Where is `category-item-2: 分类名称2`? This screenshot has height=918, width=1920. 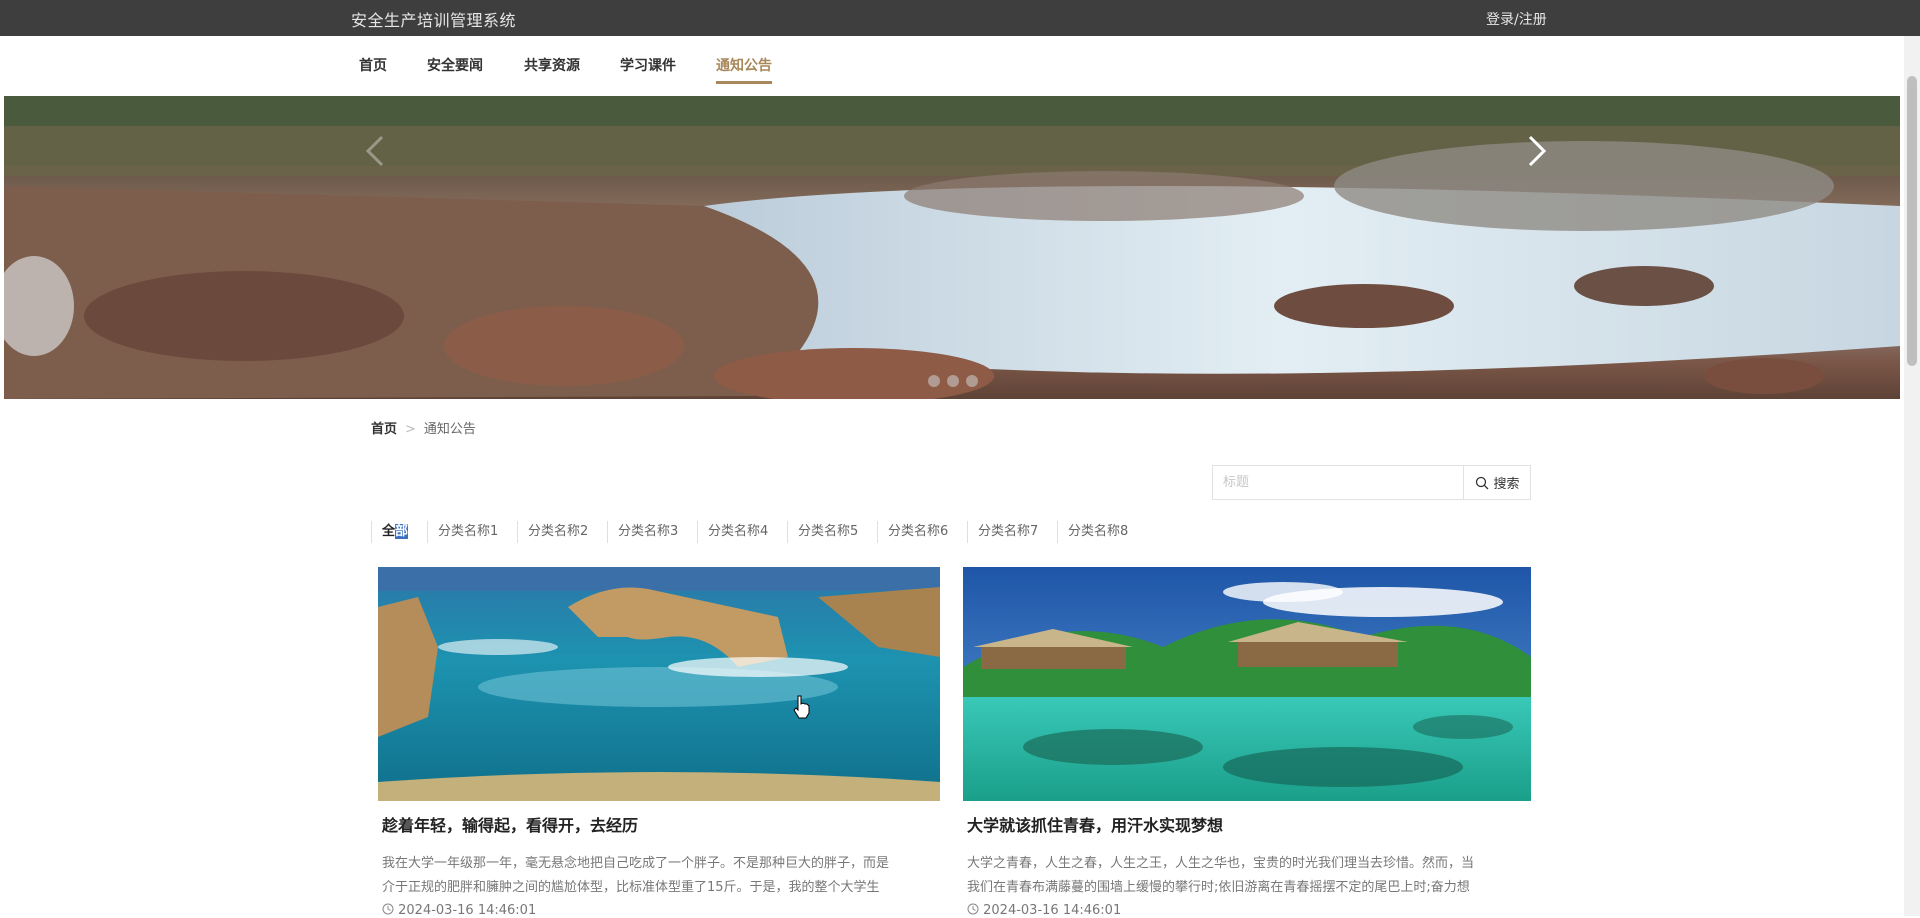
category-item-2: 分类名称2 is located at coordinates (557, 532).